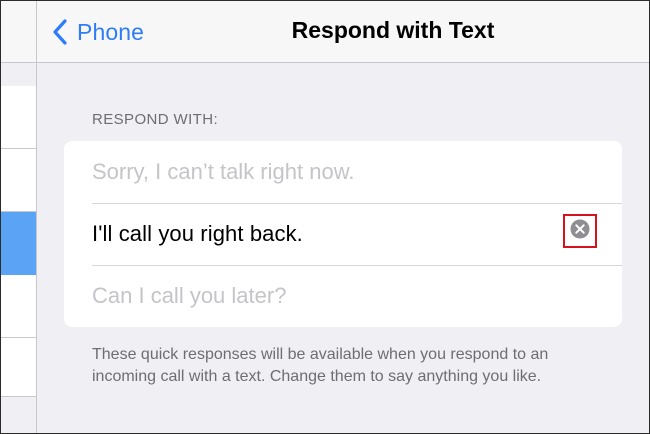 Image resolution: width=650 pixels, height=434 pixels. I want to click on master-list-item-selected, so click(18, 243).